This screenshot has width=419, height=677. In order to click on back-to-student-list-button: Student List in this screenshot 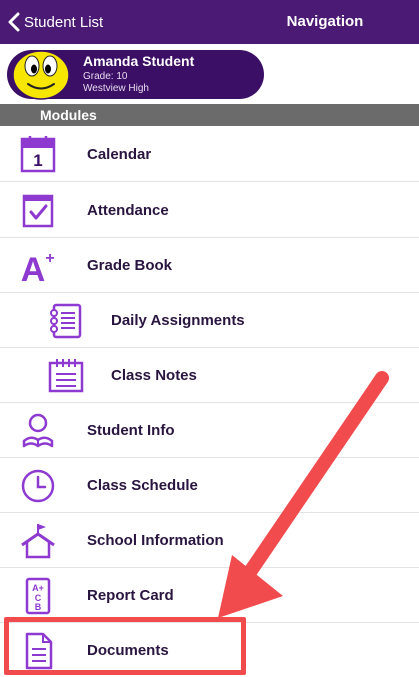, I will do `click(54, 22)`.